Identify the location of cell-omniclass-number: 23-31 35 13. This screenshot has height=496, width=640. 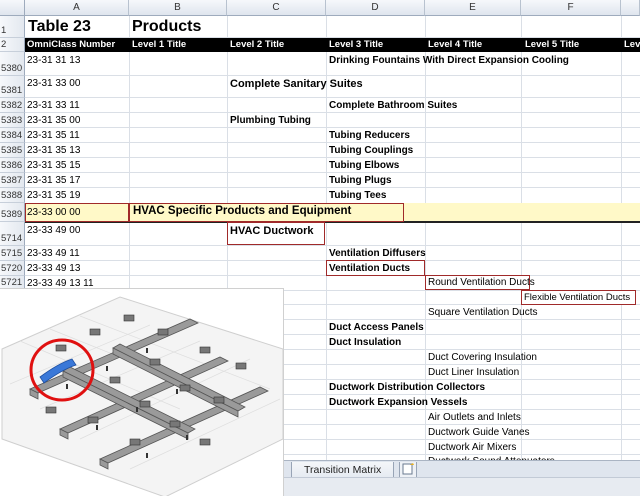
(53, 150).